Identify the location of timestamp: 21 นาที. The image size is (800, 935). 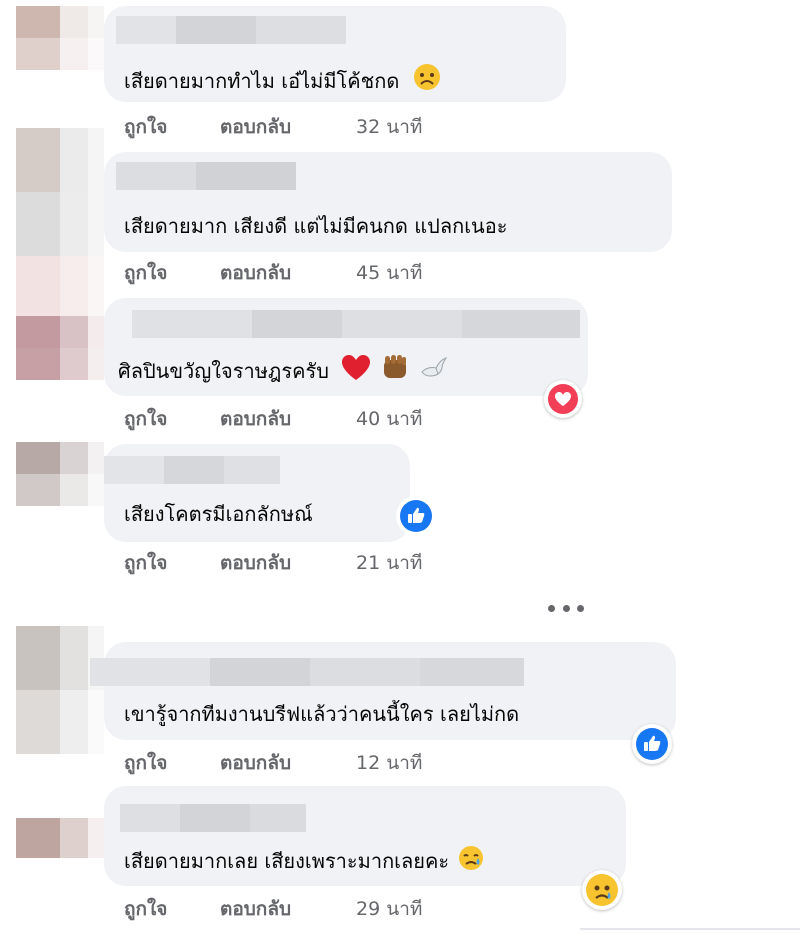
(389, 563).